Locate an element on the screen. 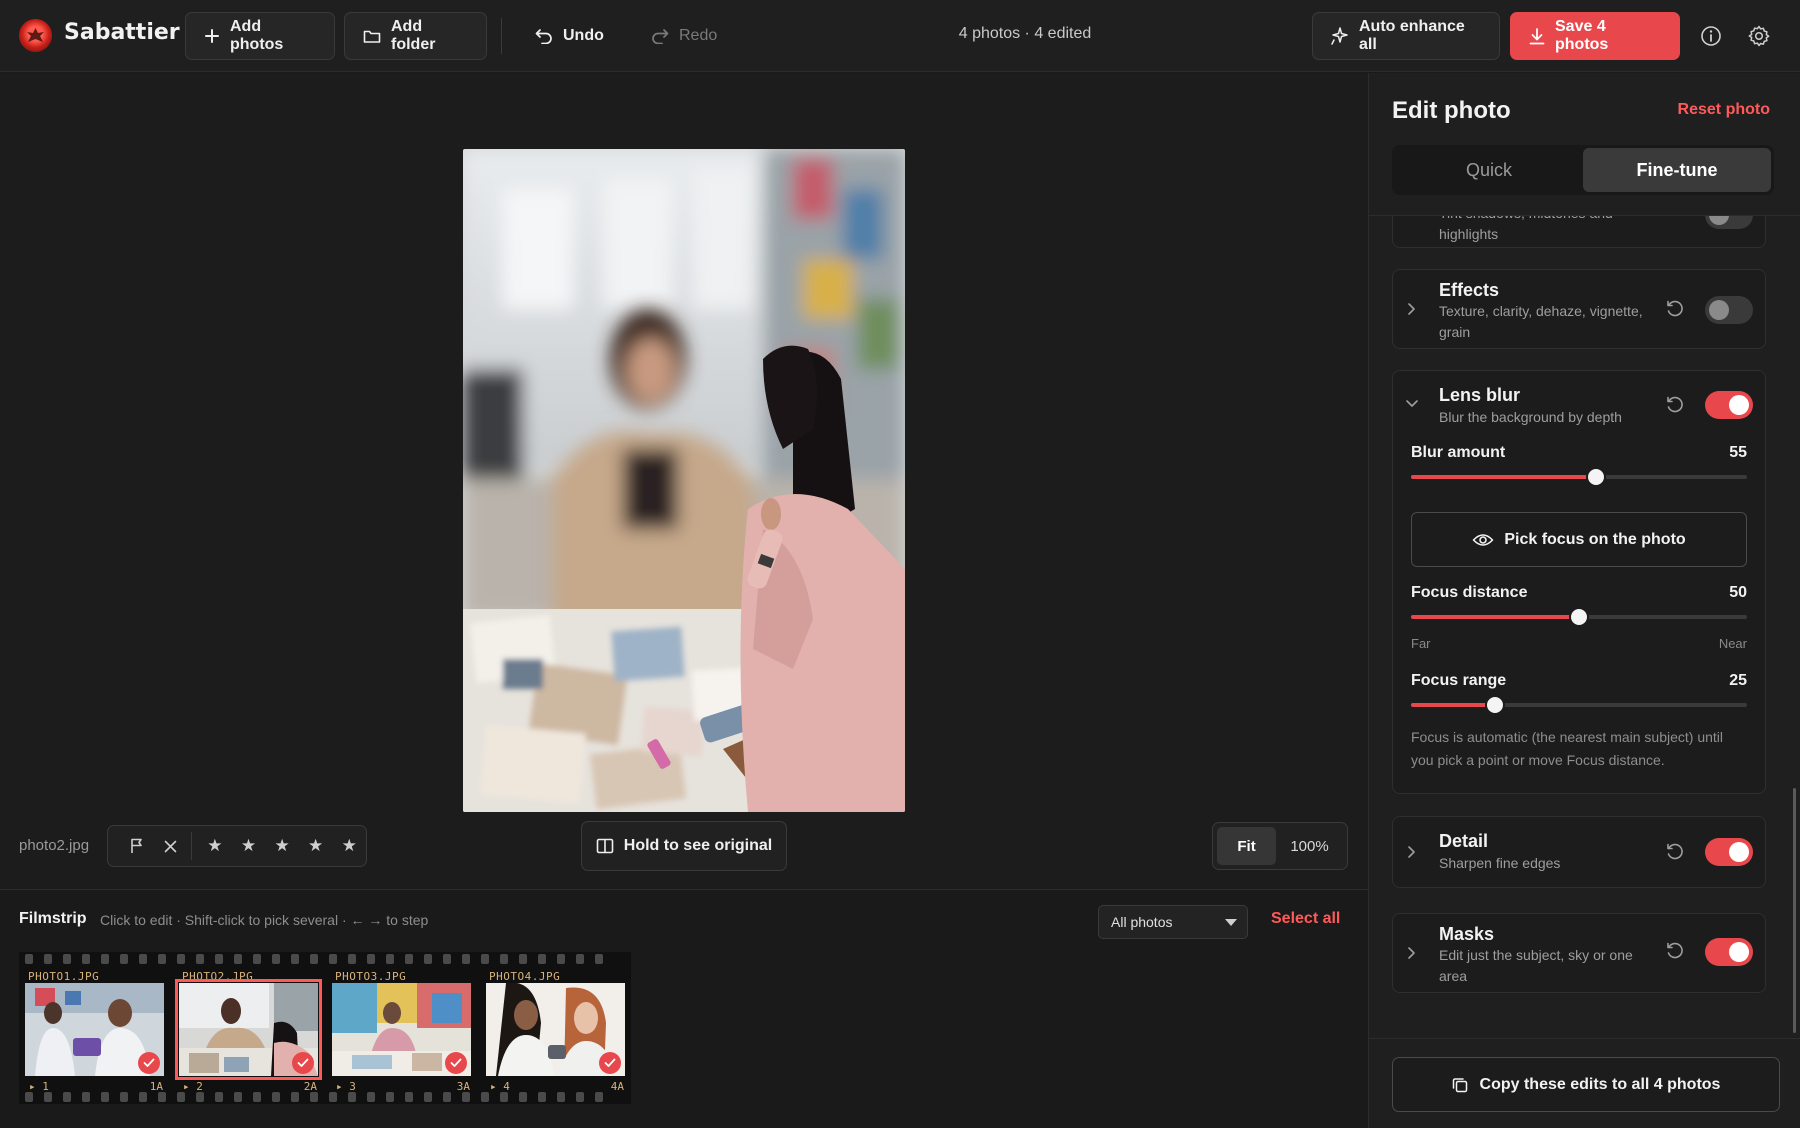 Image resolution: width=1800 pixels, height=1128 pixels. photo-filter-select: All photos is located at coordinates (1173, 922).